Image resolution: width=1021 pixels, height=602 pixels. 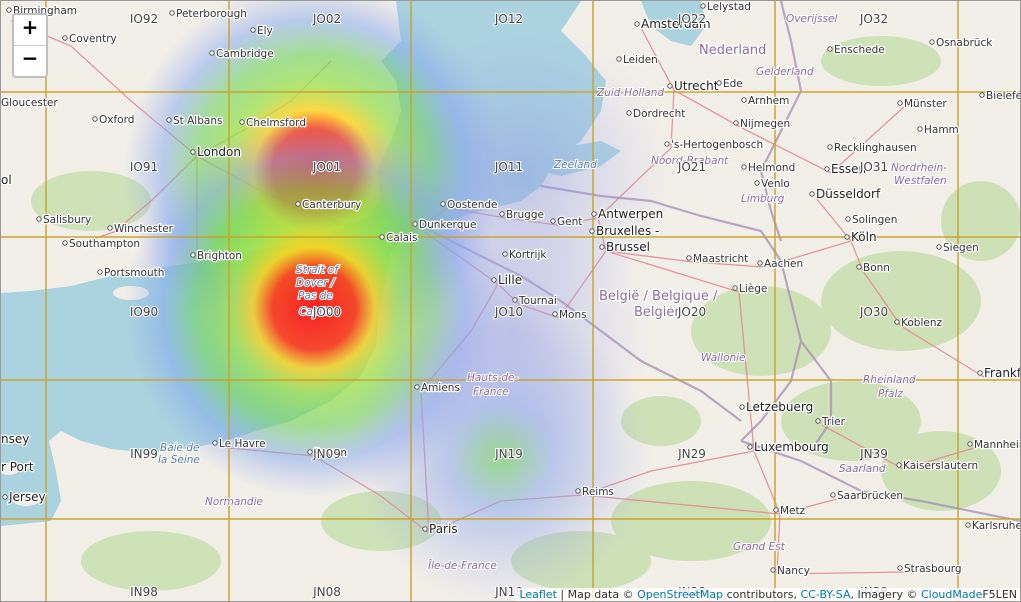 I want to click on zoom-out-button: −, so click(x=30, y=60).